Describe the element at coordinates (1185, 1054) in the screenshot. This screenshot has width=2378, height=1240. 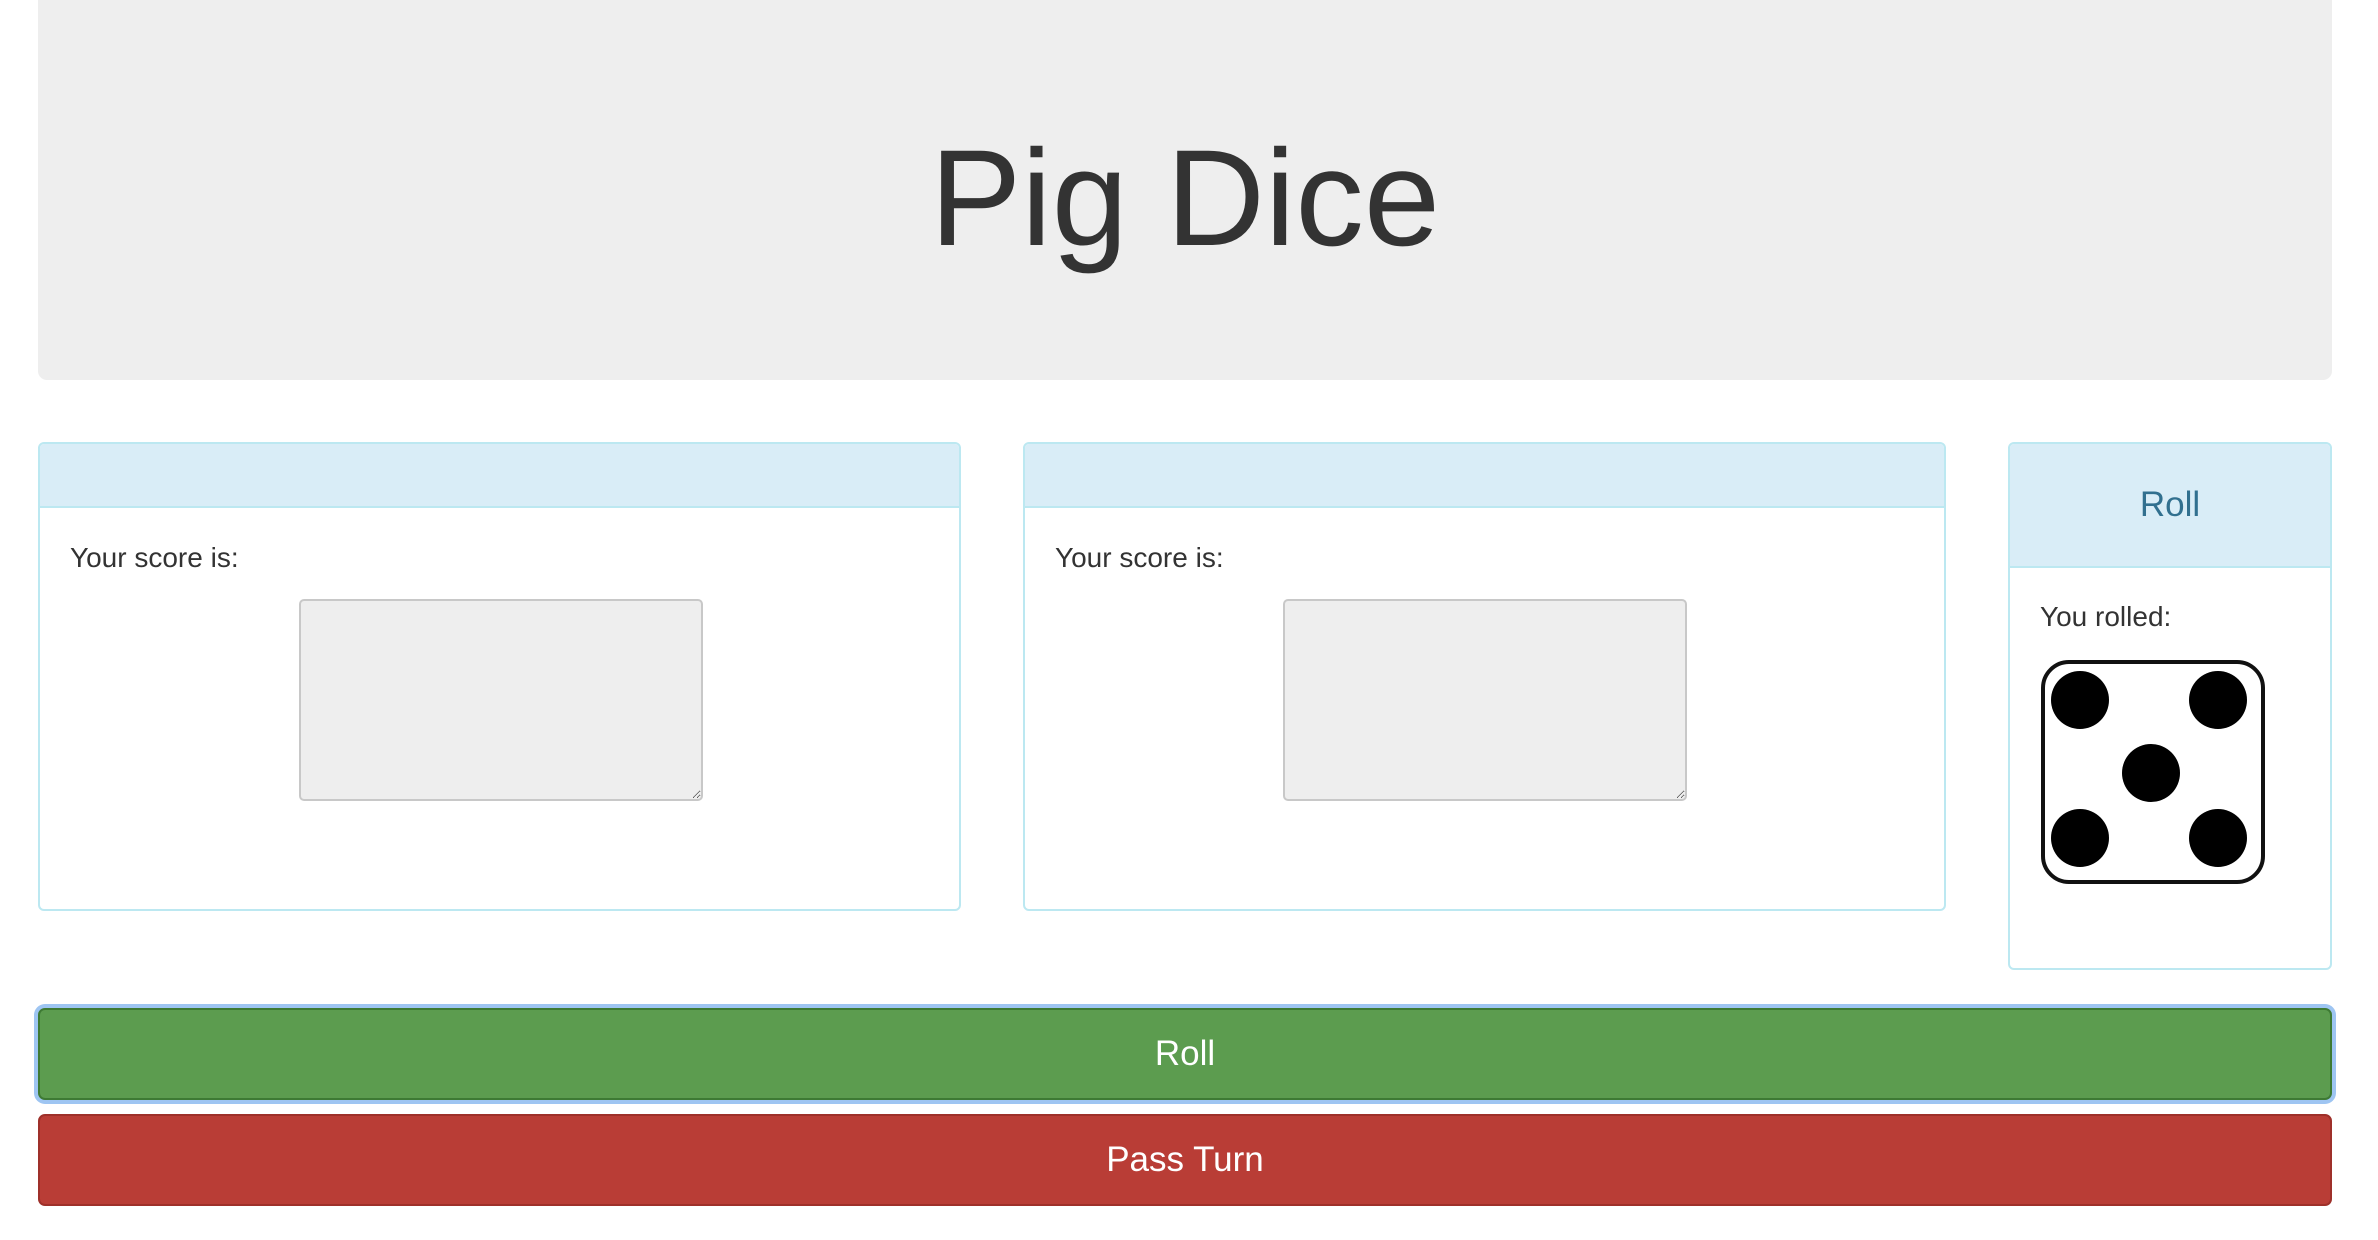
I see `roll-button: Roll` at that location.